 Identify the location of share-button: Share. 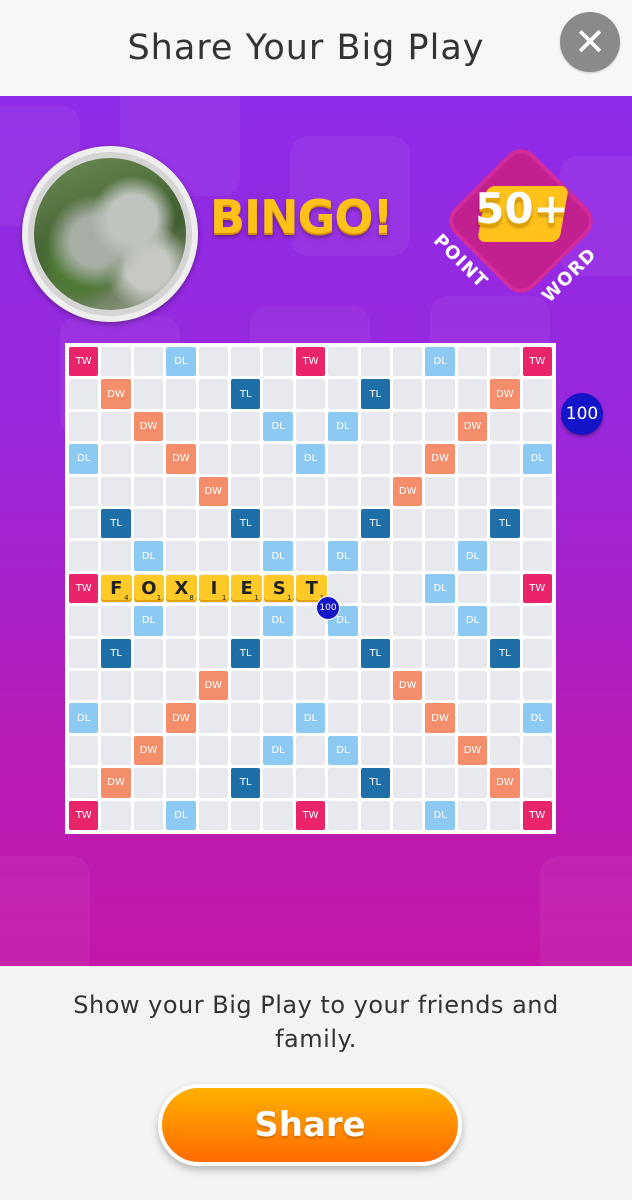
(310, 1125).